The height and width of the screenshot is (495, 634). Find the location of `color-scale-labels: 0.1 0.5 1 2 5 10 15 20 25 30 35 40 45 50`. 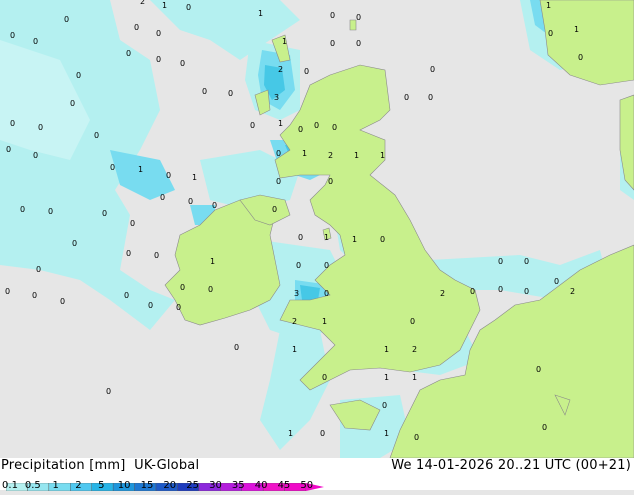

color-scale-labels: 0.1 0.5 1 2 5 10 15 20 25 30 35 40 45 50 is located at coordinates (317, 486).